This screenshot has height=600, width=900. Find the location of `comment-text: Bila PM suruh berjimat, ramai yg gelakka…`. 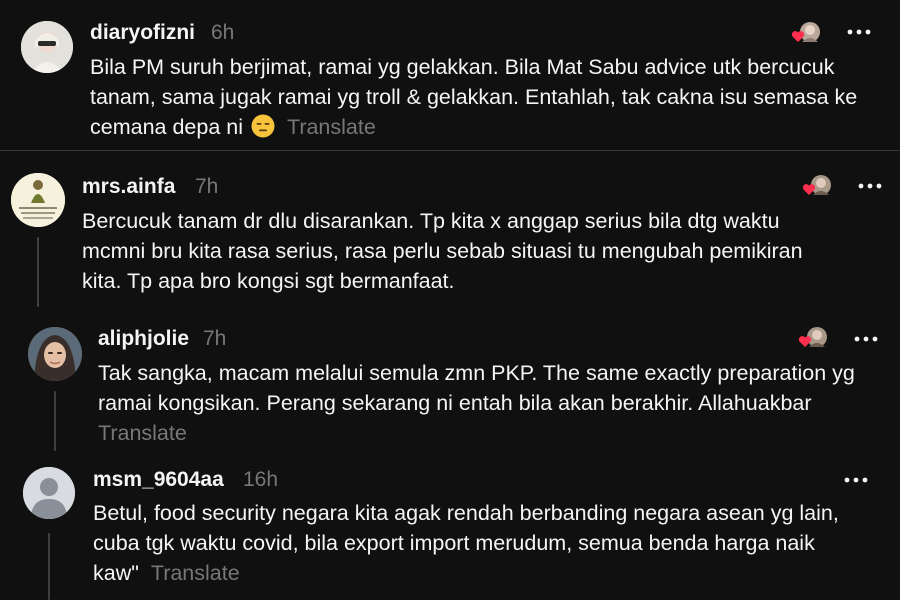

comment-text: Bila PM suruh berjimat, ramai yg gelakka… is located at coordinates (473, 97).